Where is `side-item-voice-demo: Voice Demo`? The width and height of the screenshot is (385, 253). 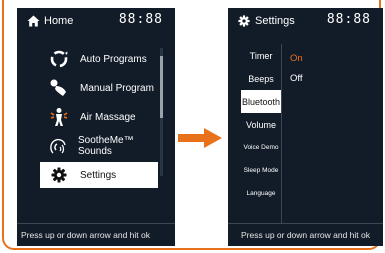 side-item-voice-demo: Voice Demo is located at coordinates (261, 147).